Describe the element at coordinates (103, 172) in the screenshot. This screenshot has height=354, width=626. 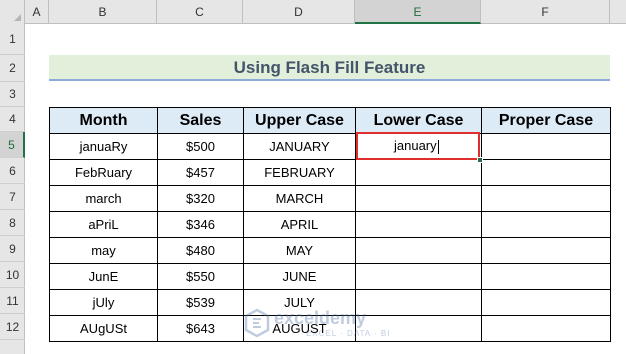
I see `month-cell: FebRuary` at that location.